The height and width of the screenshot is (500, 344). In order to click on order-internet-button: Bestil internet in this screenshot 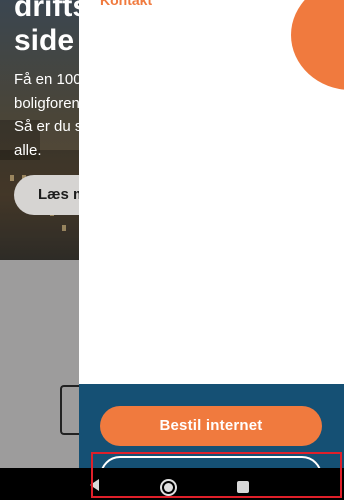, I will do `click(211, 426)`.